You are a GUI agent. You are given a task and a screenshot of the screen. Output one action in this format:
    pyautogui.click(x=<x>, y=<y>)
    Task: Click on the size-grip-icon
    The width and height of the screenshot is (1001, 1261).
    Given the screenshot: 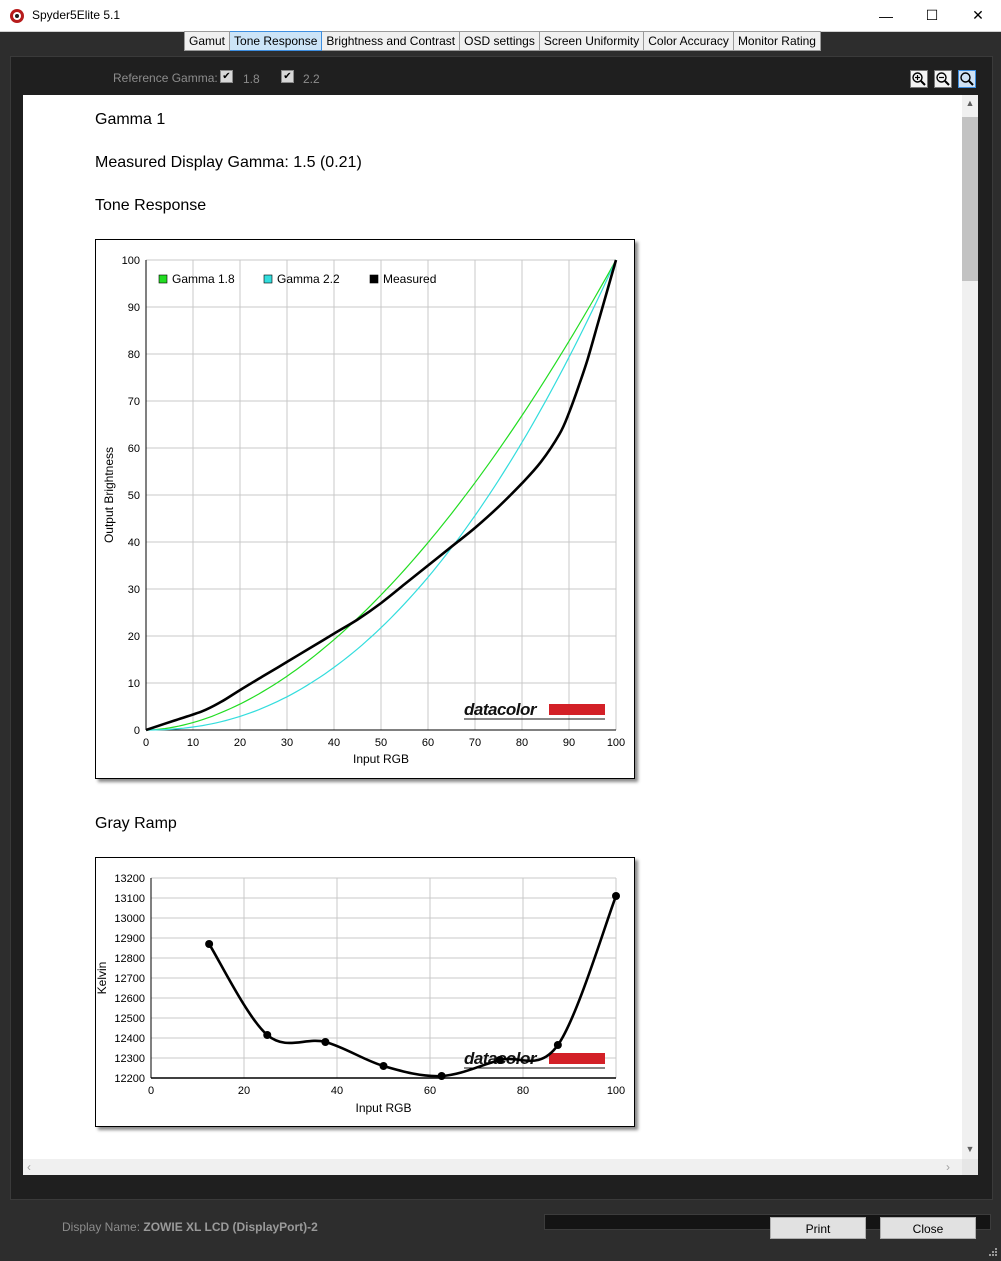 What is the action you would take?
    pyautogui.click(x=992, y=1253)
    